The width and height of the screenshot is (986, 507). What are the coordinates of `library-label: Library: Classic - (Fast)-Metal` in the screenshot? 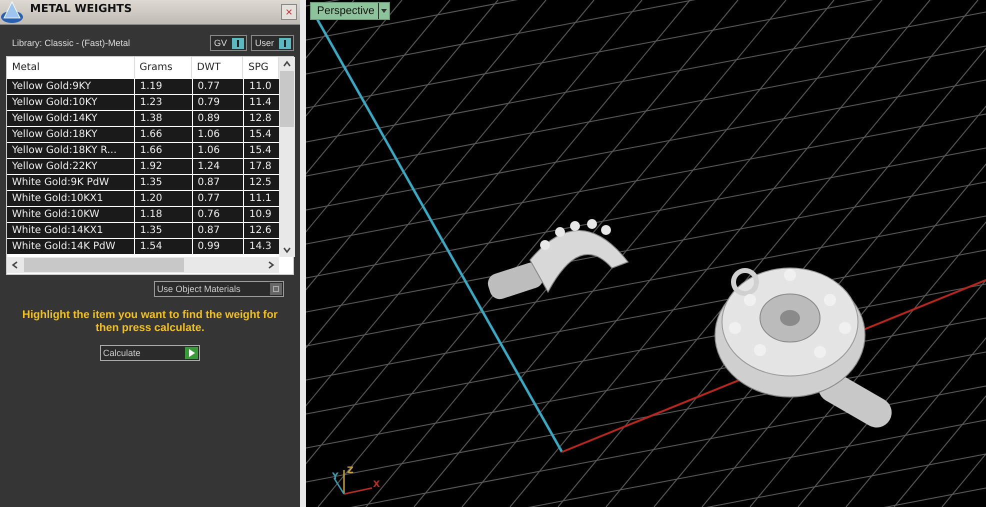 It's located at (71, 43).